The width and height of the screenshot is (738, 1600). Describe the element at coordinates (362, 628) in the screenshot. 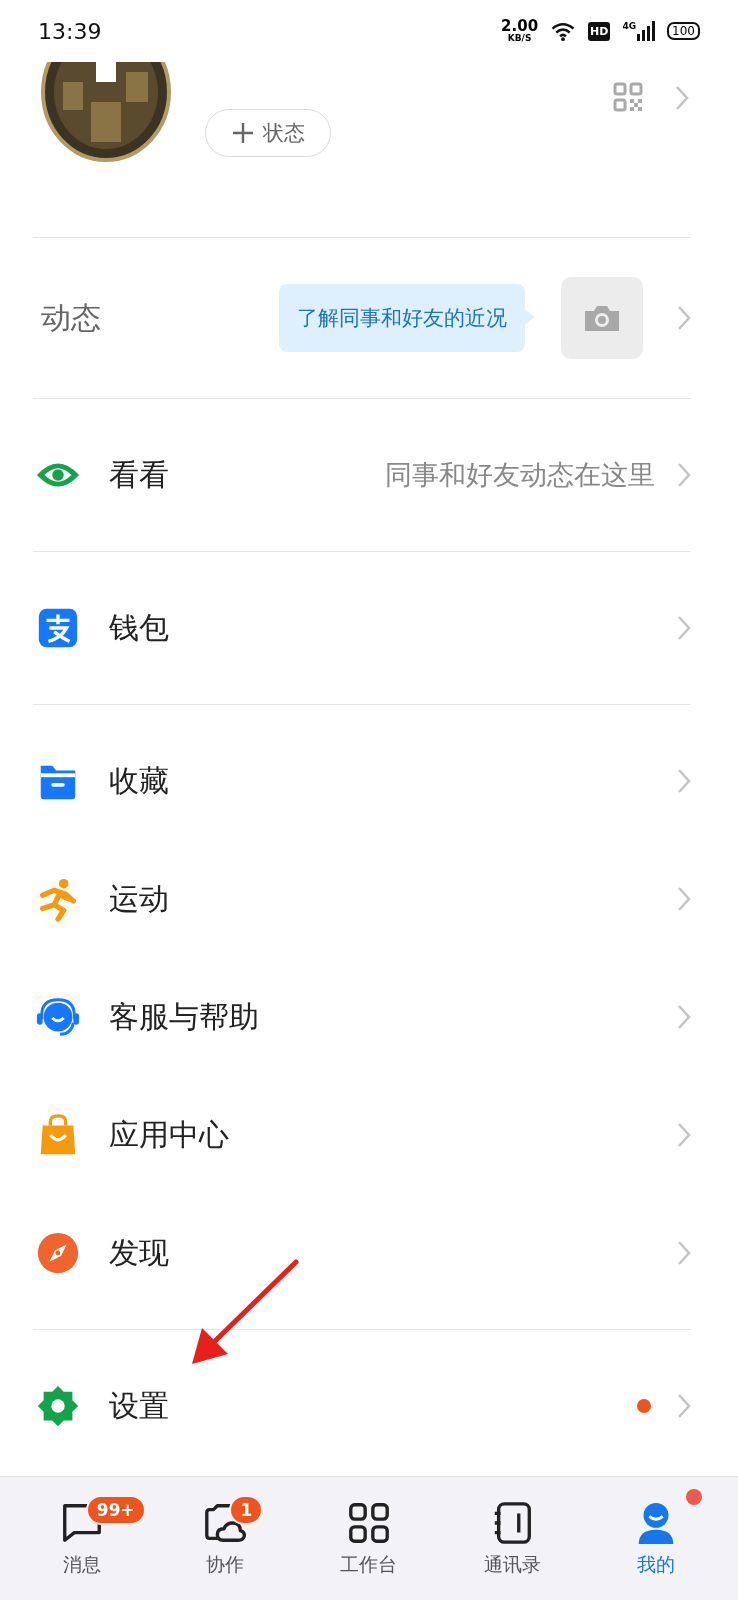

I see `menu-item: 钱包` at that location.